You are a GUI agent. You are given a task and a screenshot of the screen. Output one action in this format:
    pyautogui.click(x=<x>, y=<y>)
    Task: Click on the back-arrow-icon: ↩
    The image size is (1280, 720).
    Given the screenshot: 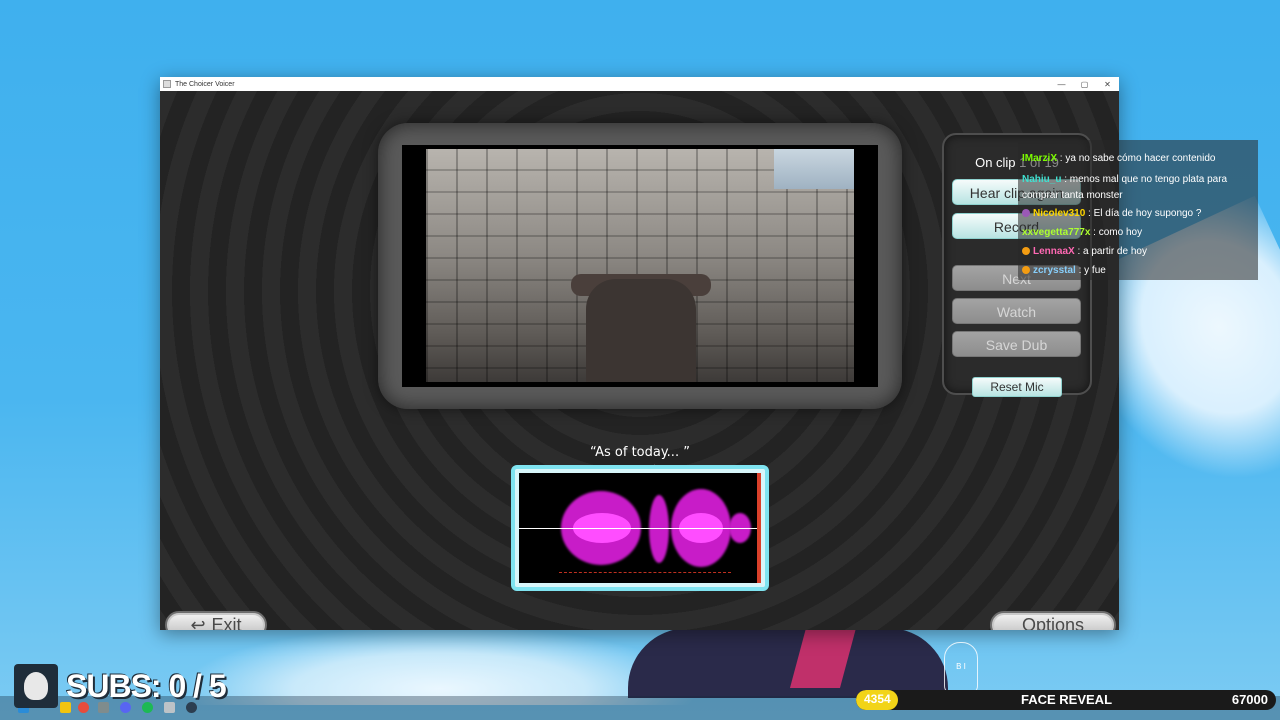 What is the action you would take?
    pyautogui.click(x=198, y=622)
    